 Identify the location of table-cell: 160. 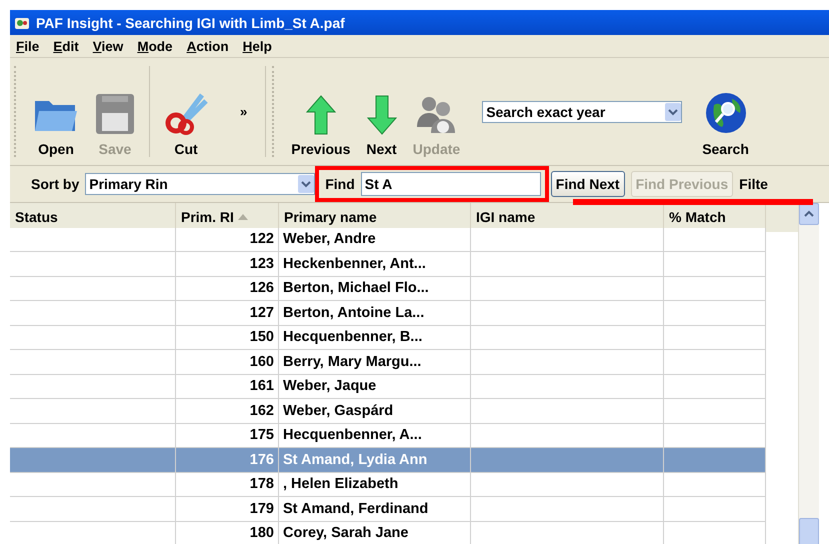
(227, 362).